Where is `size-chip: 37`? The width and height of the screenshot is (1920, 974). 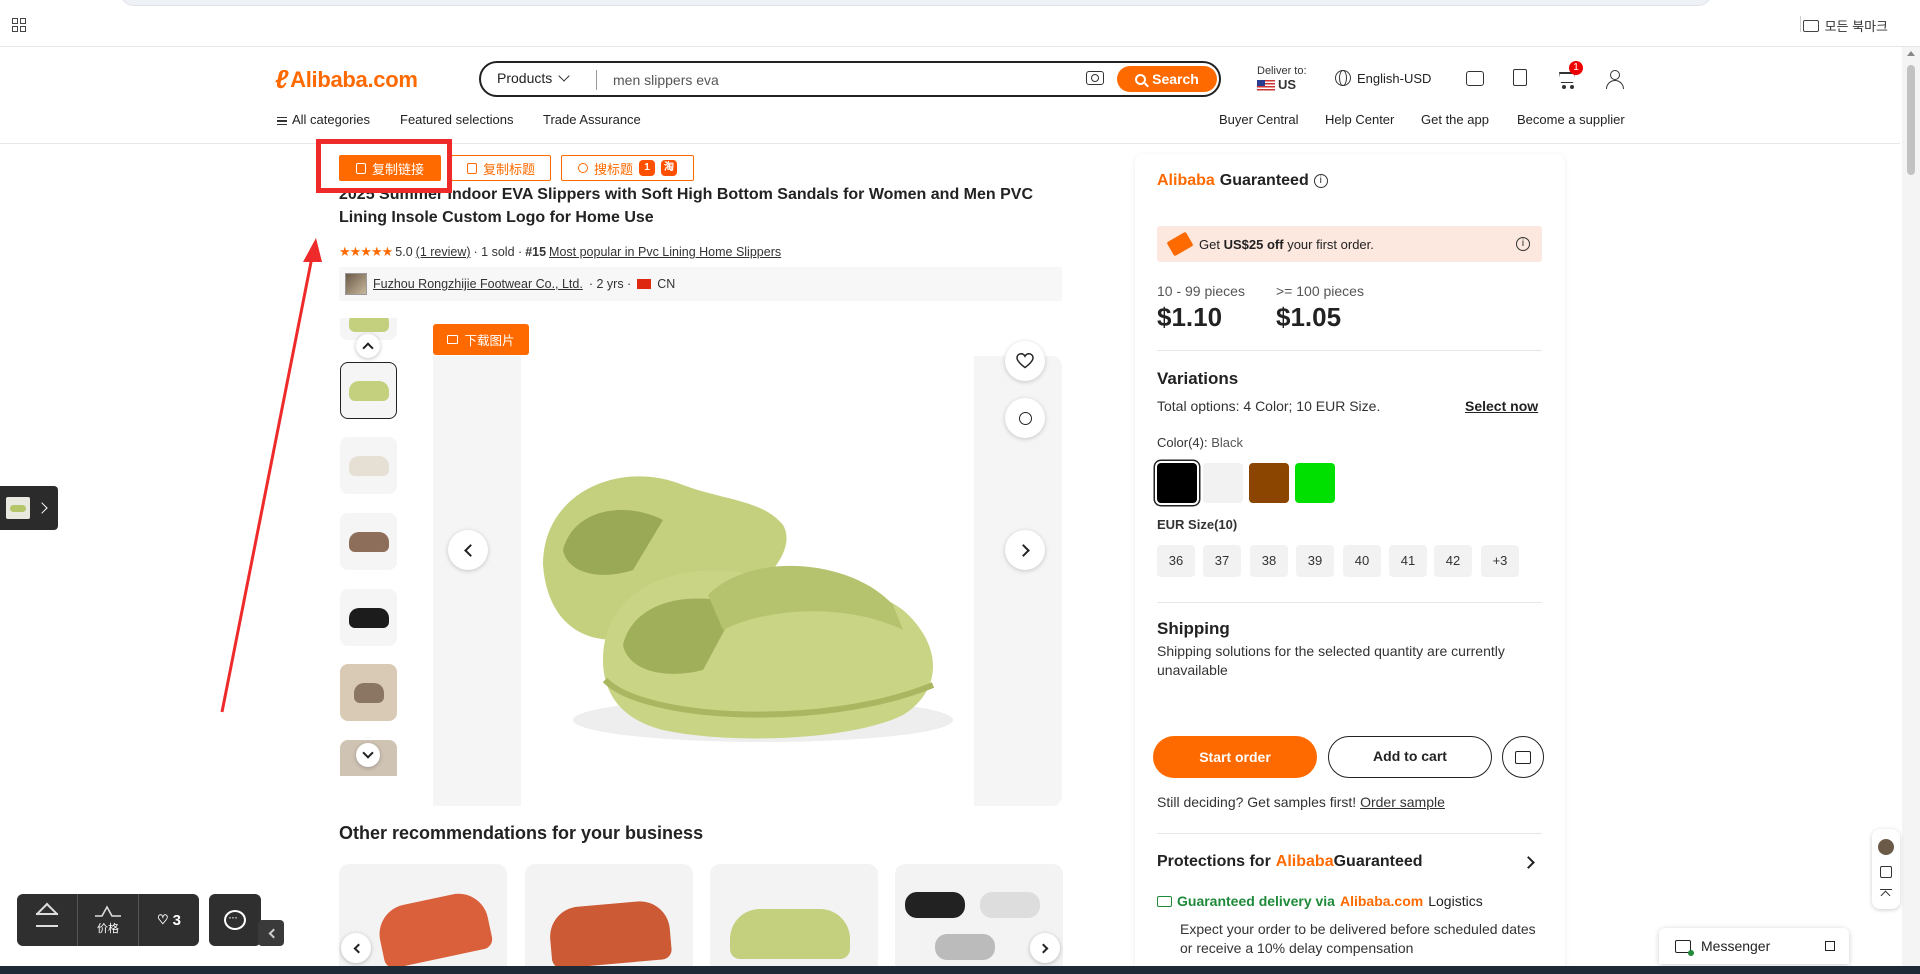 size-chip: 37 is located at coordinates (1222, 561).